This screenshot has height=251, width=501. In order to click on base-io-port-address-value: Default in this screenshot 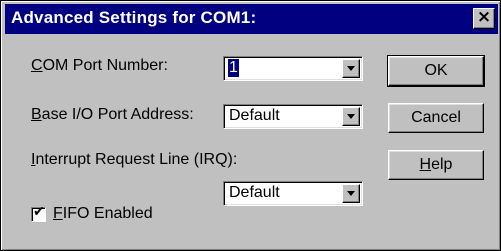, I will do `click(254, 115)`.